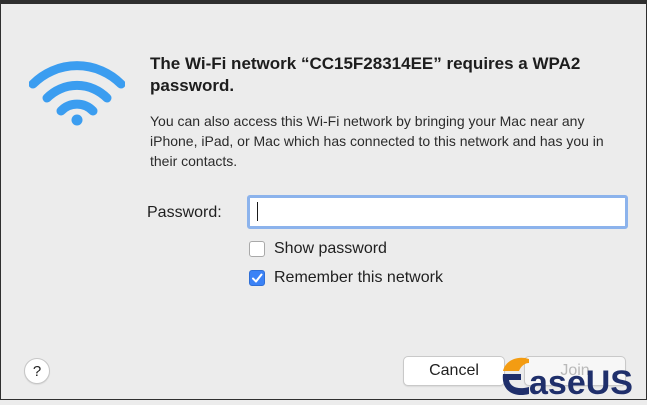 The width and height of the screenshot is (647, 405). I want to click on wifi-icon, so click(77, 93).